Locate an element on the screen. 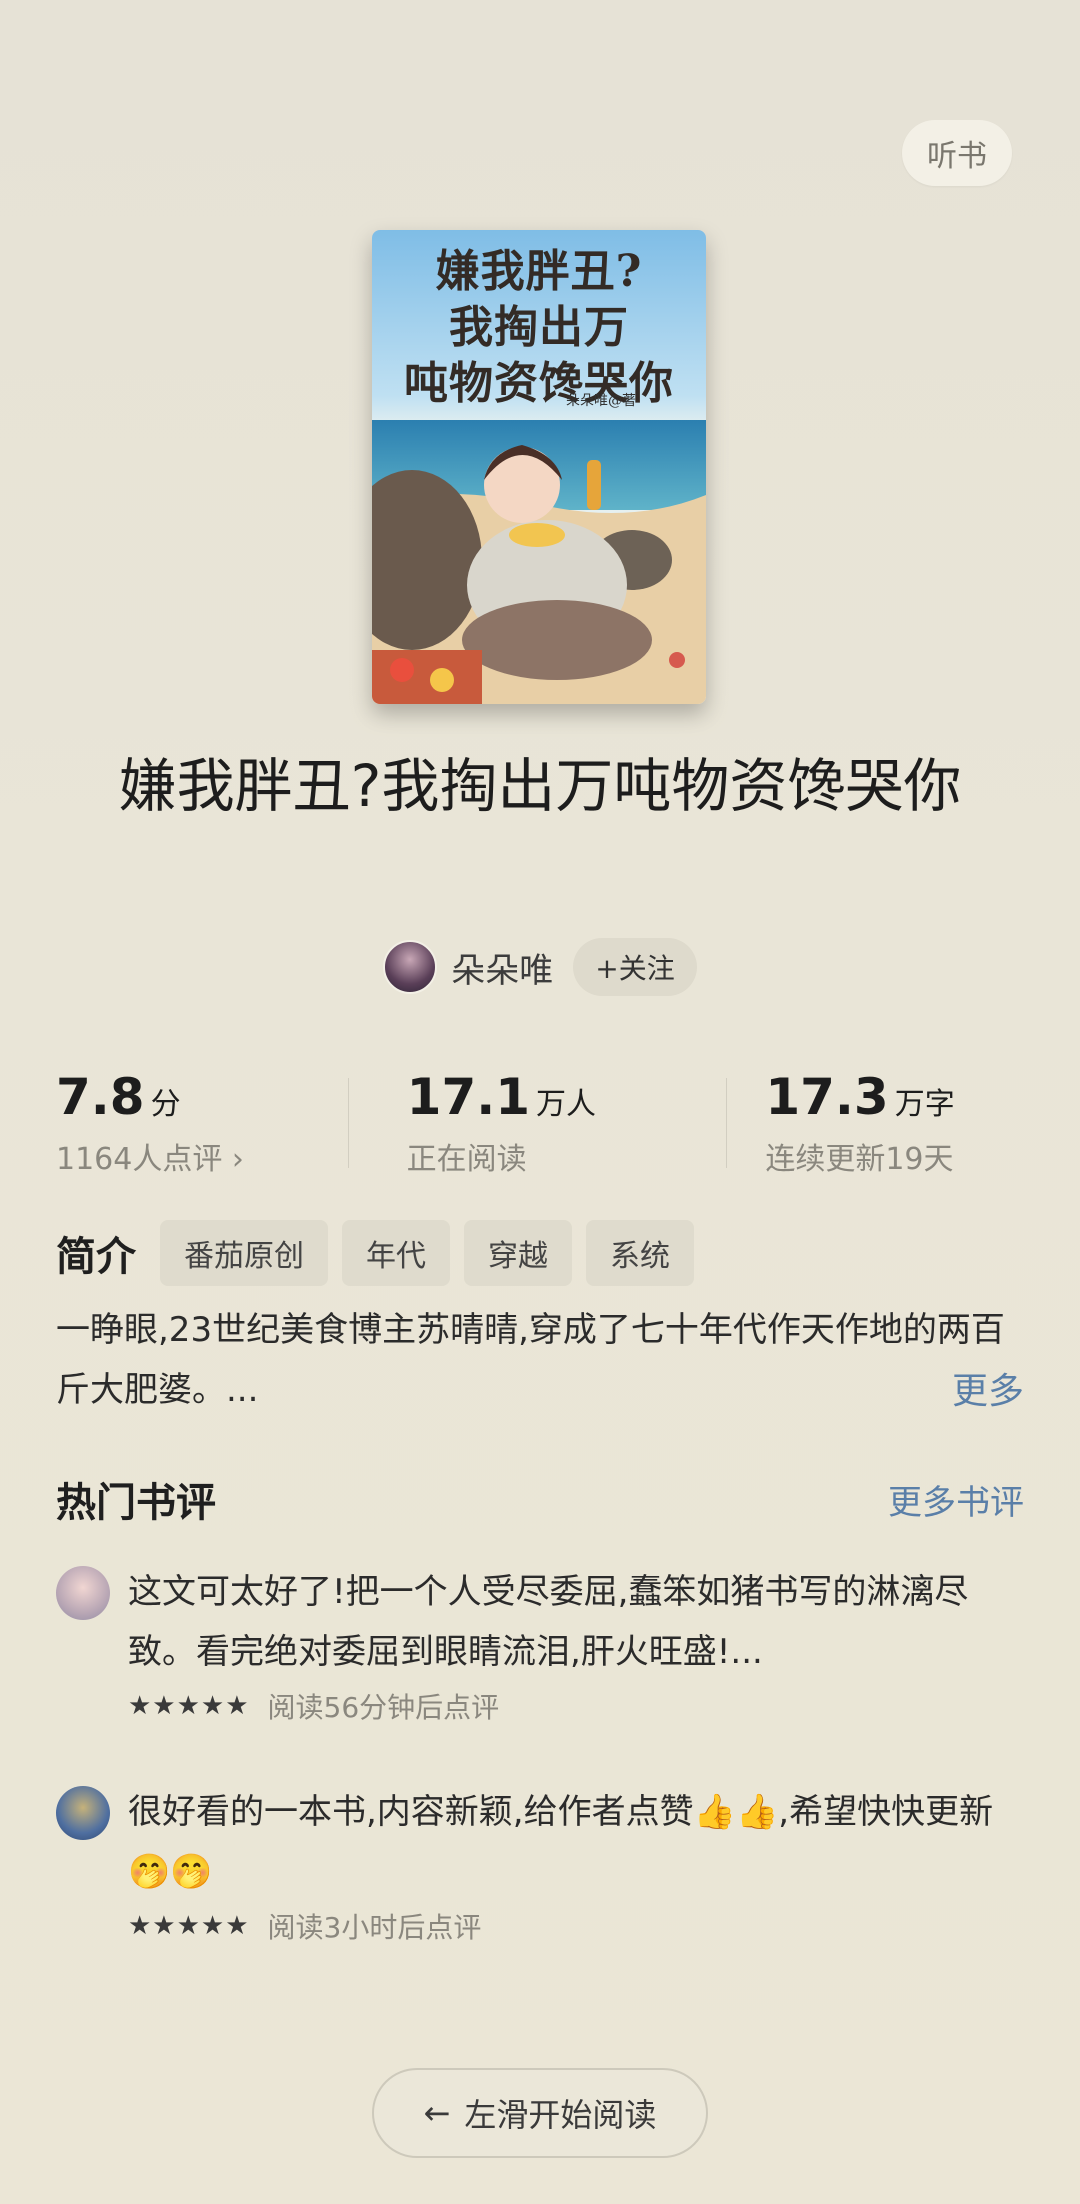 This screenshot has height=2204, width=1080. author-name: 朵朵唯 is located at coordinates (502, 967).